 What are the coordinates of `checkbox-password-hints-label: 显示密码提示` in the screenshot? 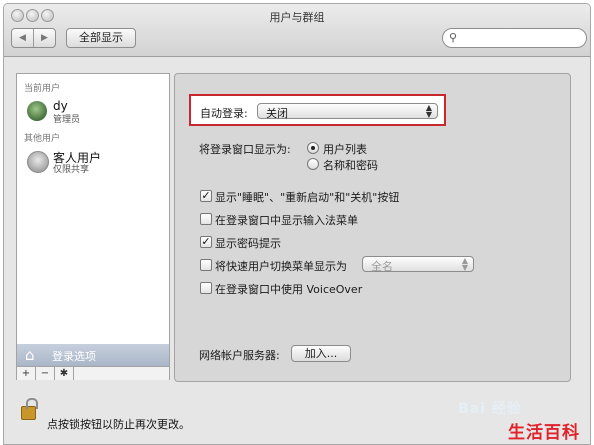 It's located at (248, 243).